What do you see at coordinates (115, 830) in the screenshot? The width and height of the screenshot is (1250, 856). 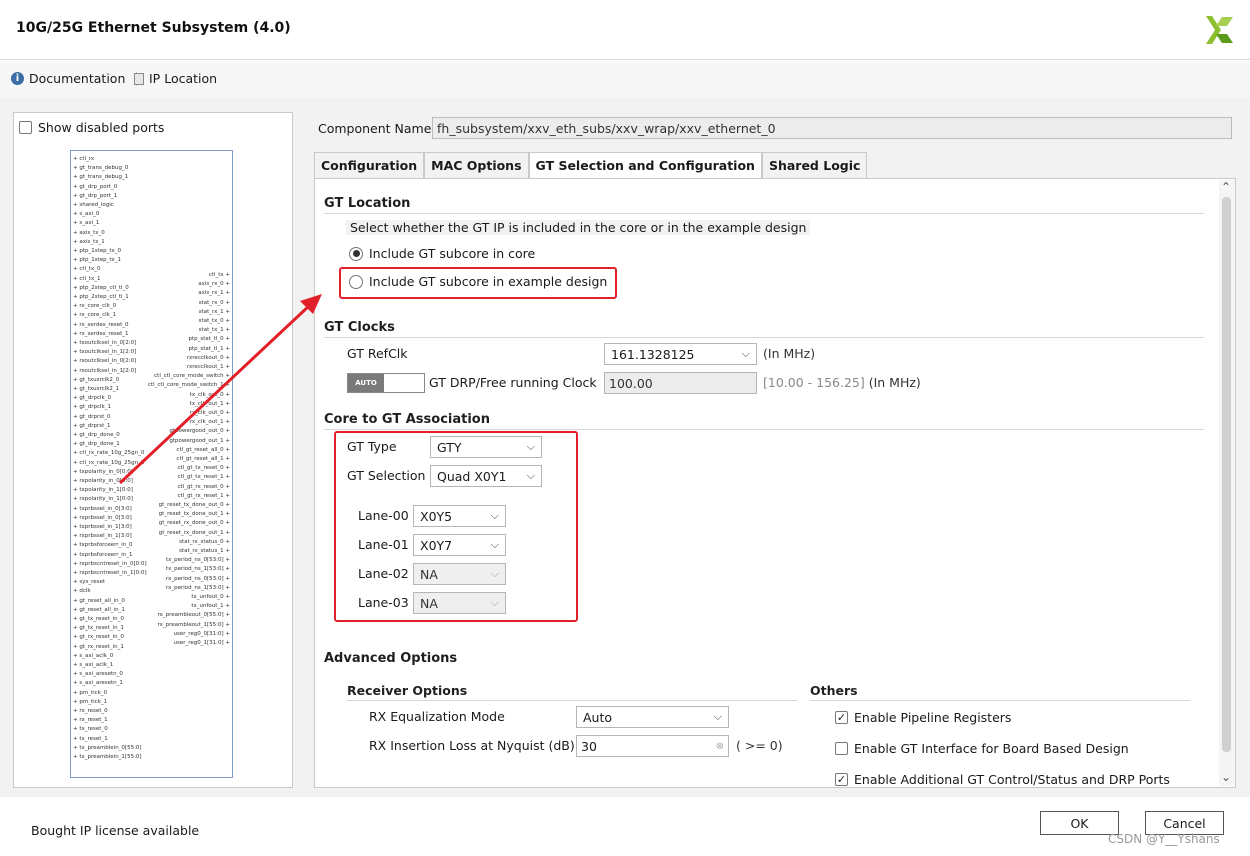 I see `license-status: Bought IP license available` at bounding box center [115, 830].